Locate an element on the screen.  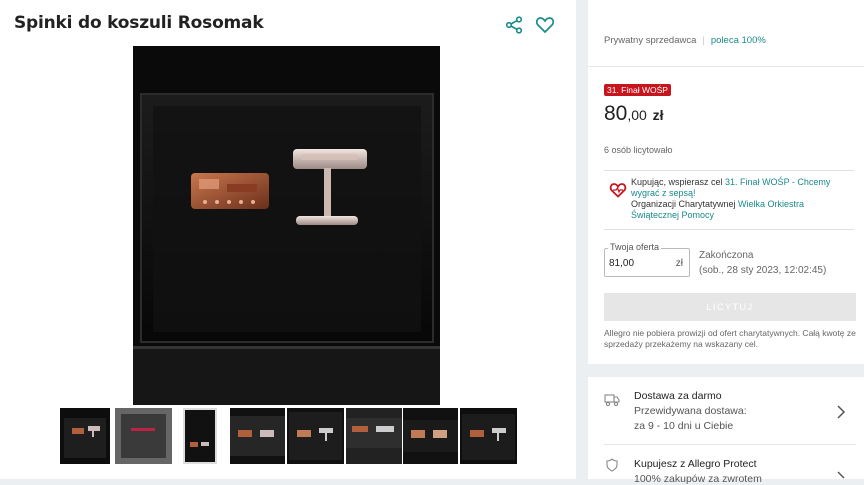
delivery-estimate: za 9 - 10 dni u Ciebie is located at coordinates (684, 426).